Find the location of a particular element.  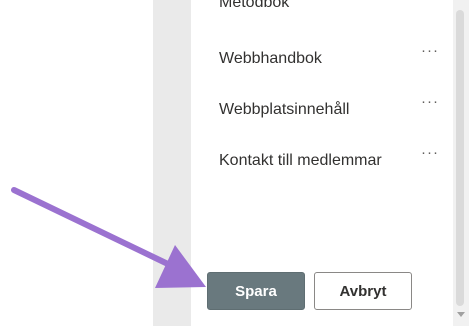

annotation-arrow-icon is located at coordinates (108, 237).